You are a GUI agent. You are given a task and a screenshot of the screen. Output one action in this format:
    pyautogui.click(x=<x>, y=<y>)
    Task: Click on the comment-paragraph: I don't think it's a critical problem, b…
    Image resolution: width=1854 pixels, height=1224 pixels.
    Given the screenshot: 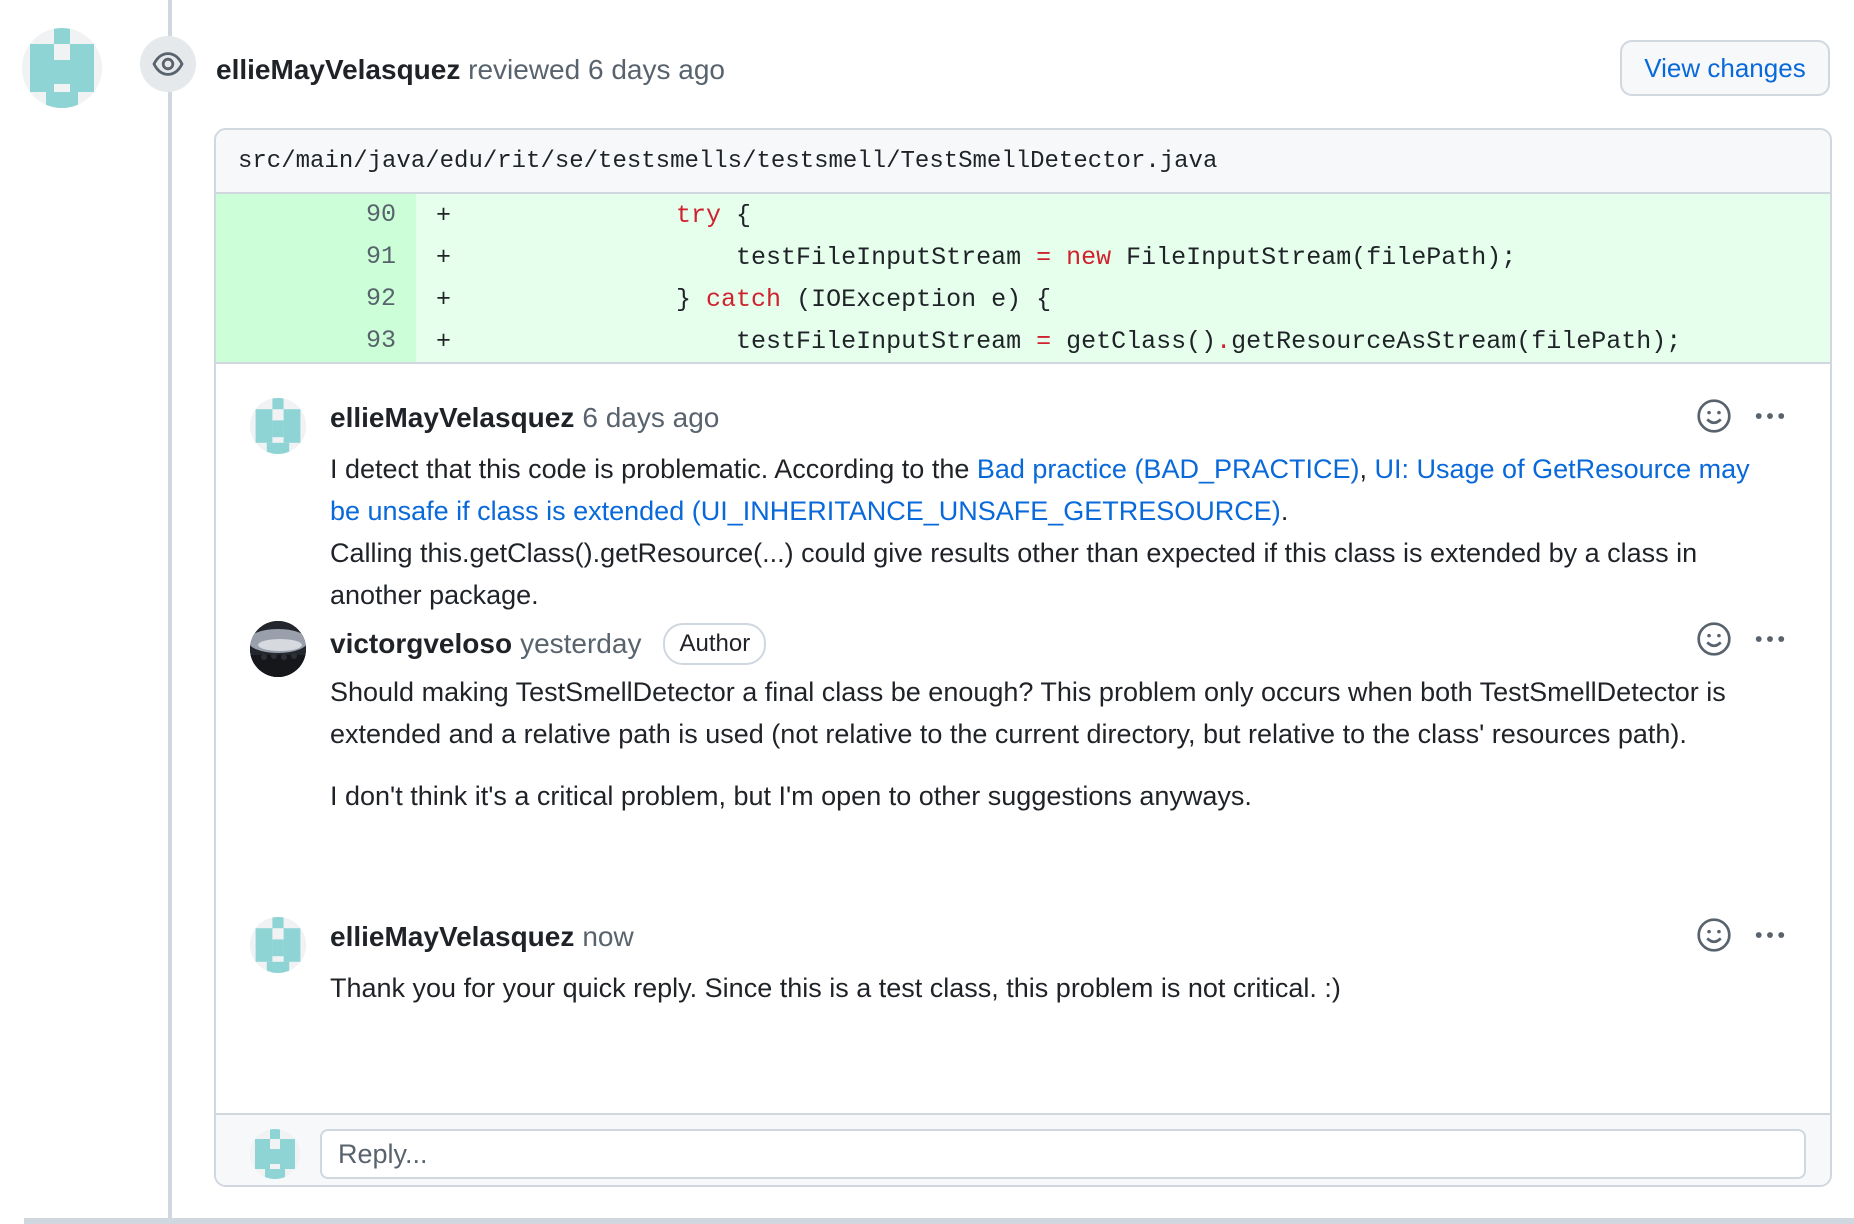 What is the action you would take?
    pyautogui.click(x=791, y=796)
    